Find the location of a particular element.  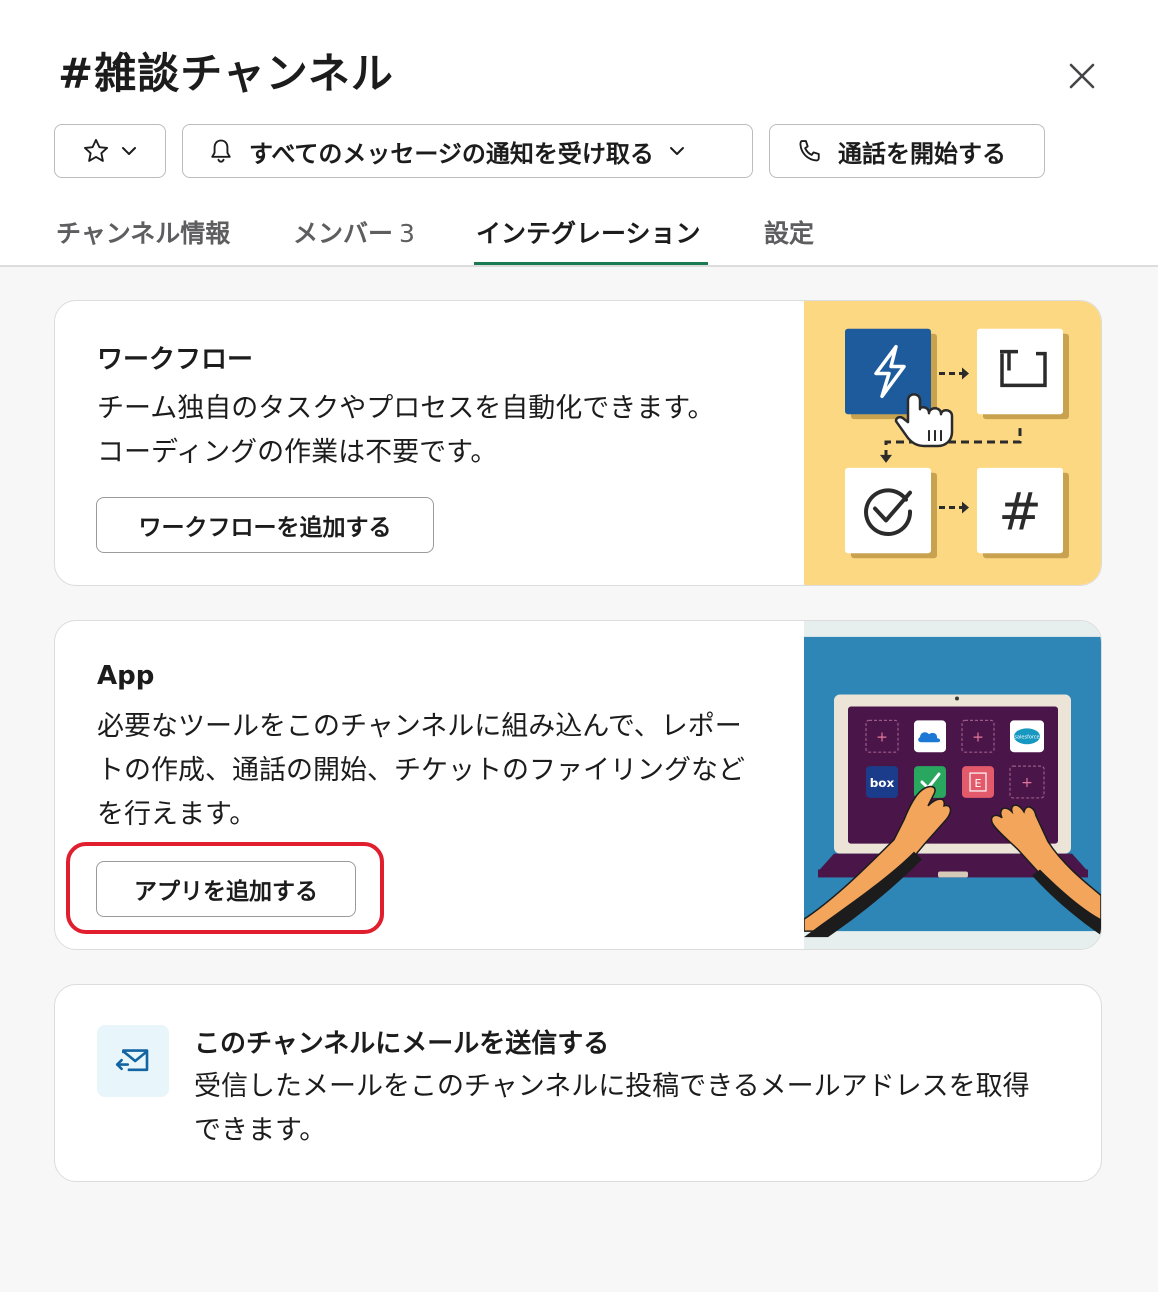

email-icon-box is located at coordinates (133, 1061).